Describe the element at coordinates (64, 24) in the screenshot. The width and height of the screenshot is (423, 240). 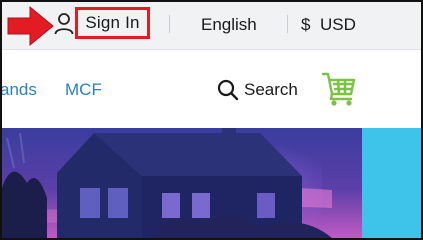
I see `user-icon` at that location.